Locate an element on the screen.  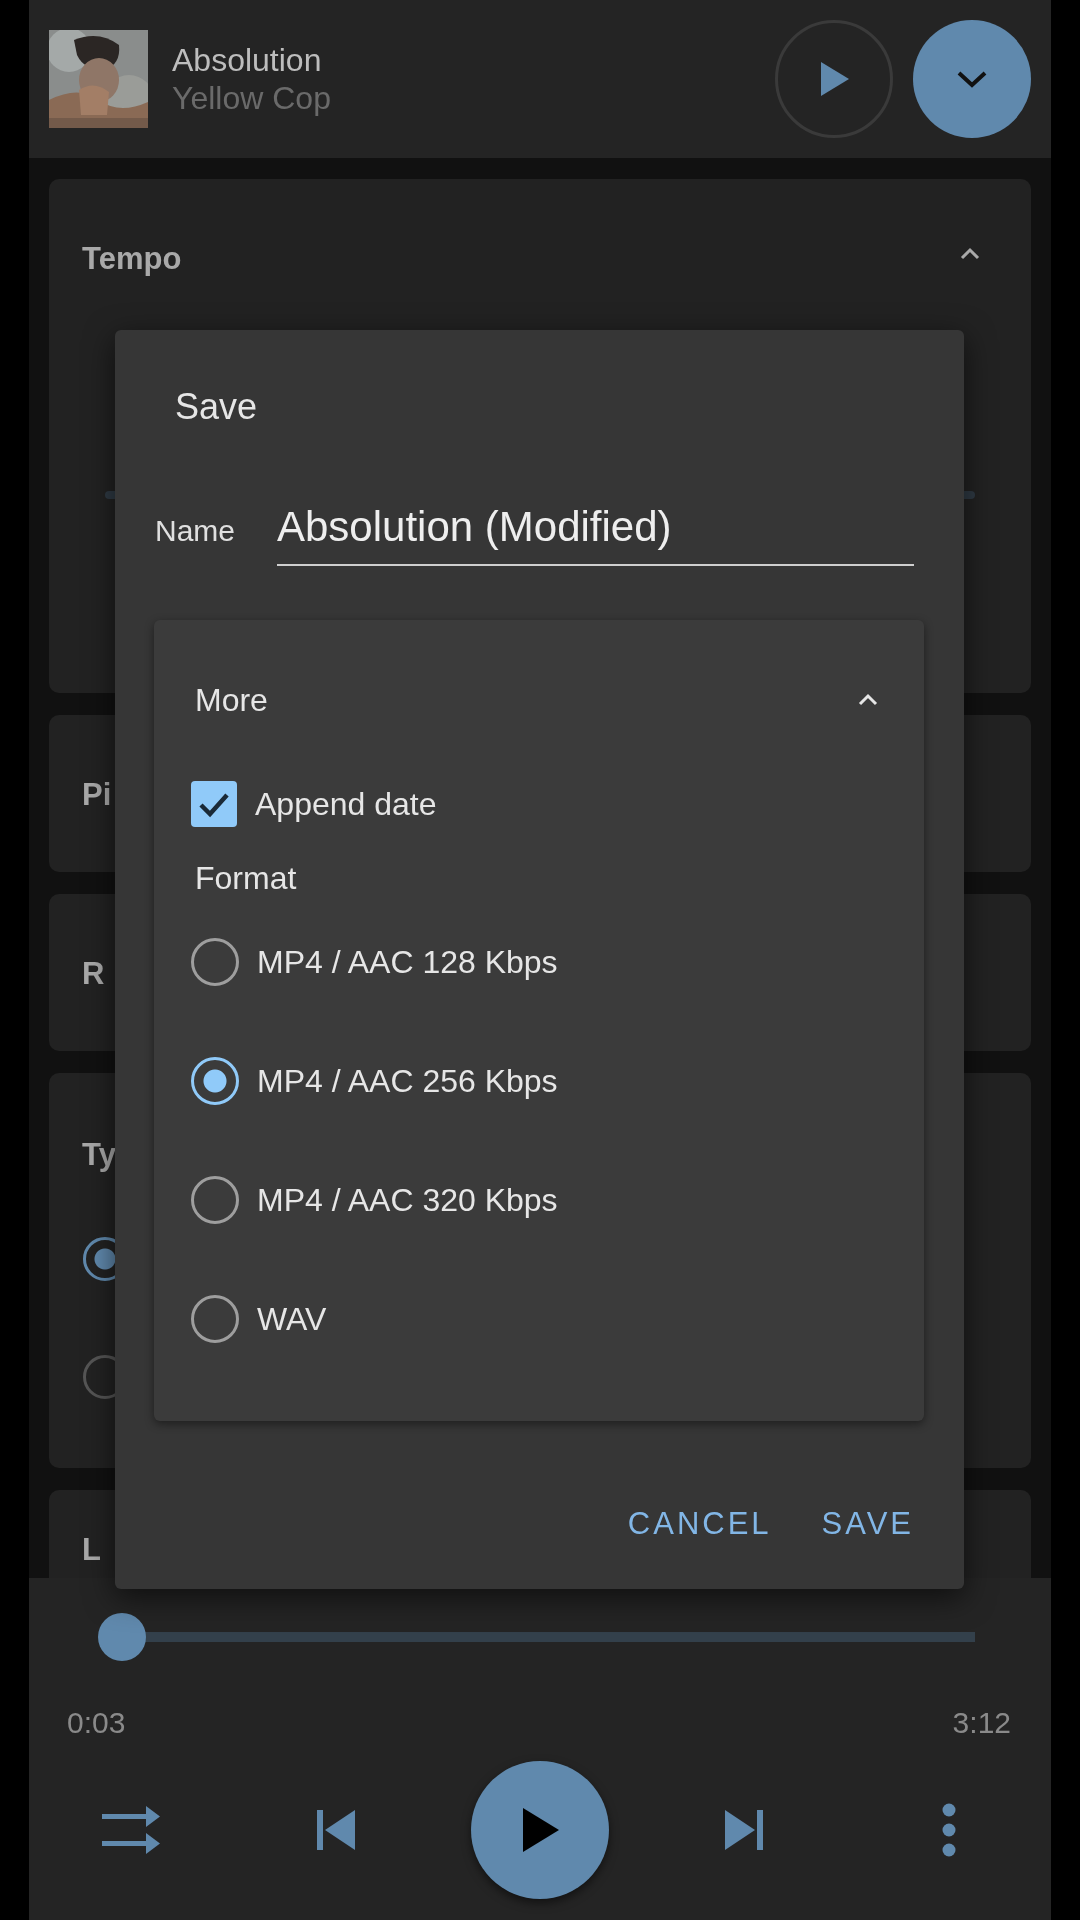
checkbox-label: Append date is located at coordinates (346, 804).